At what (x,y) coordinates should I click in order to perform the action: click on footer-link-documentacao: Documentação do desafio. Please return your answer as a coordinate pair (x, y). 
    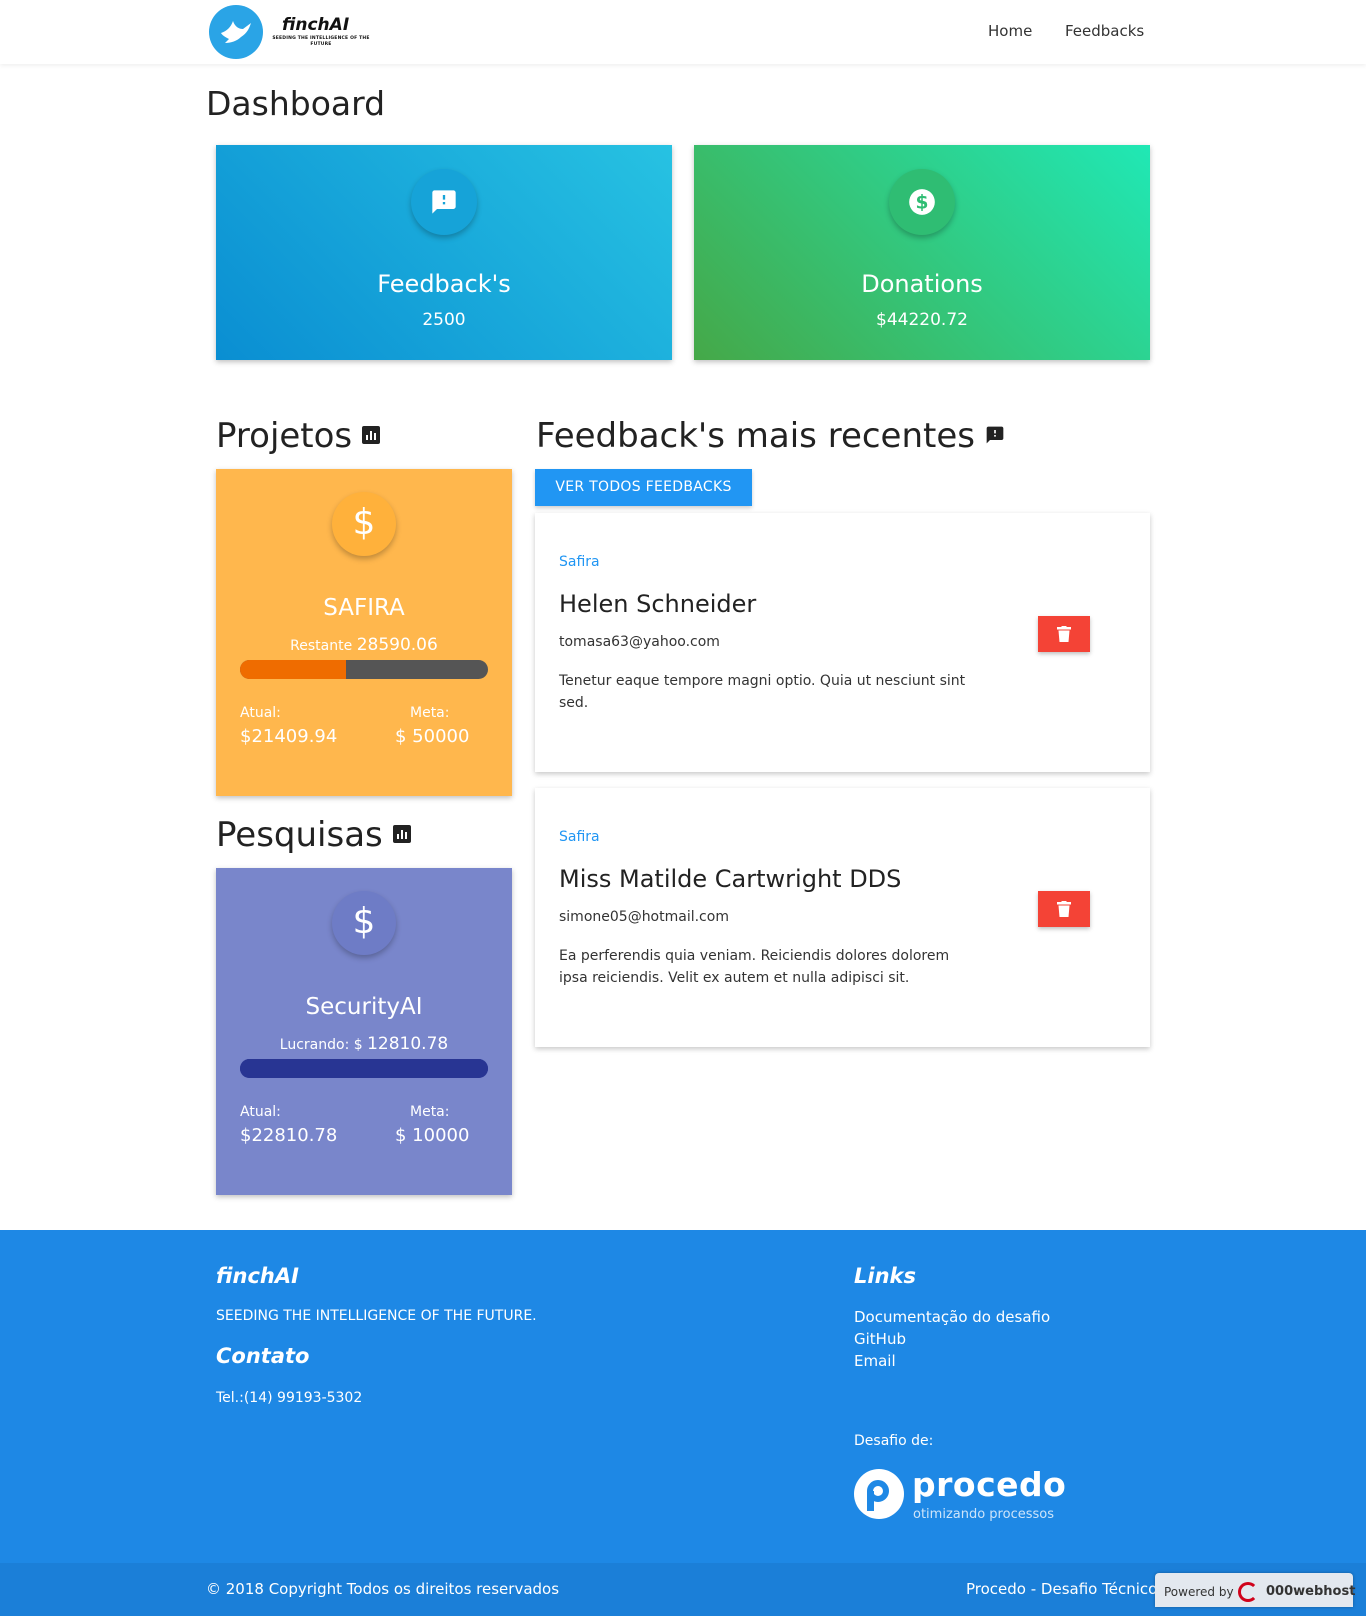
    Looking at the image, I should click on (952, 1317).